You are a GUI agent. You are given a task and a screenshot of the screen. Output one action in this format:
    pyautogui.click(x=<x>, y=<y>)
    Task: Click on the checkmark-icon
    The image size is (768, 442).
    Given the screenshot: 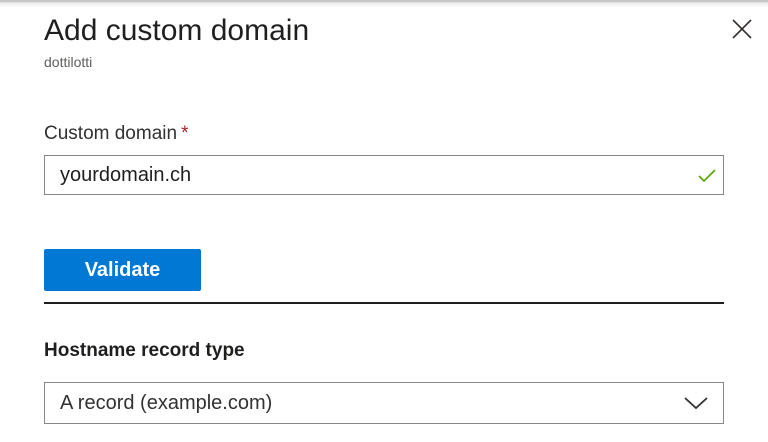 What is the action you would take?
    pyautogui.click(x=707, y=176)
    